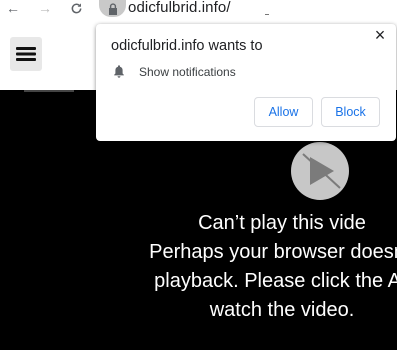 This screenshot has width=397, height=350. I want to click on close-icon: ×, so click(380, 35).